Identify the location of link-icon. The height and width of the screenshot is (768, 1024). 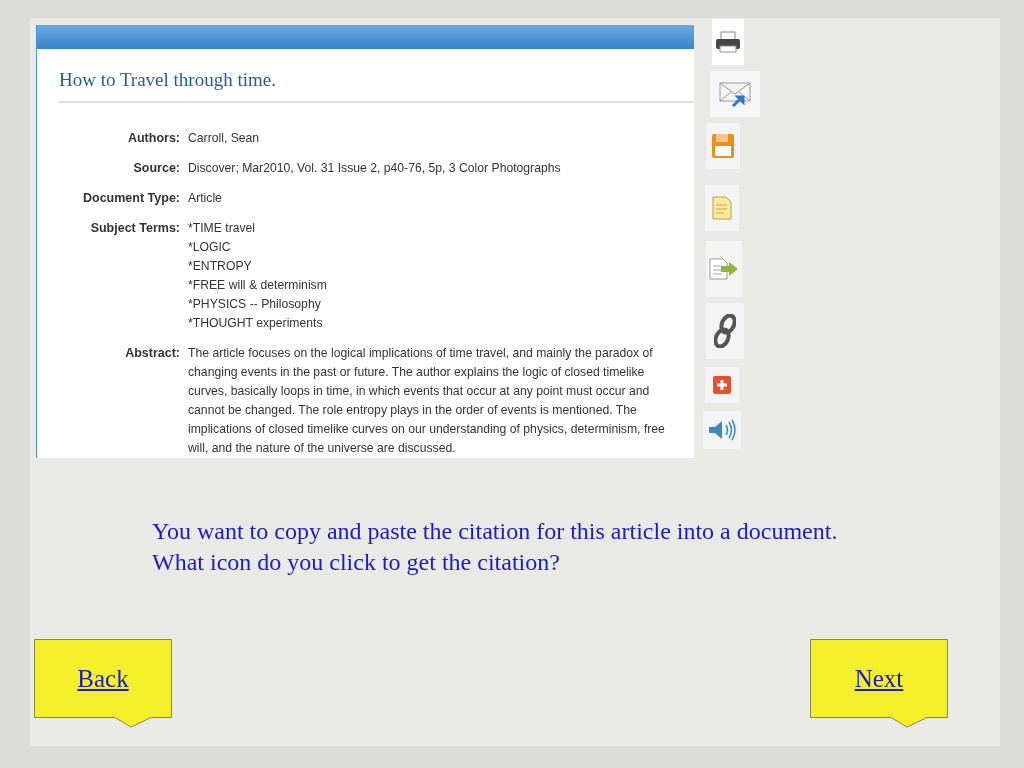
(725, 331).